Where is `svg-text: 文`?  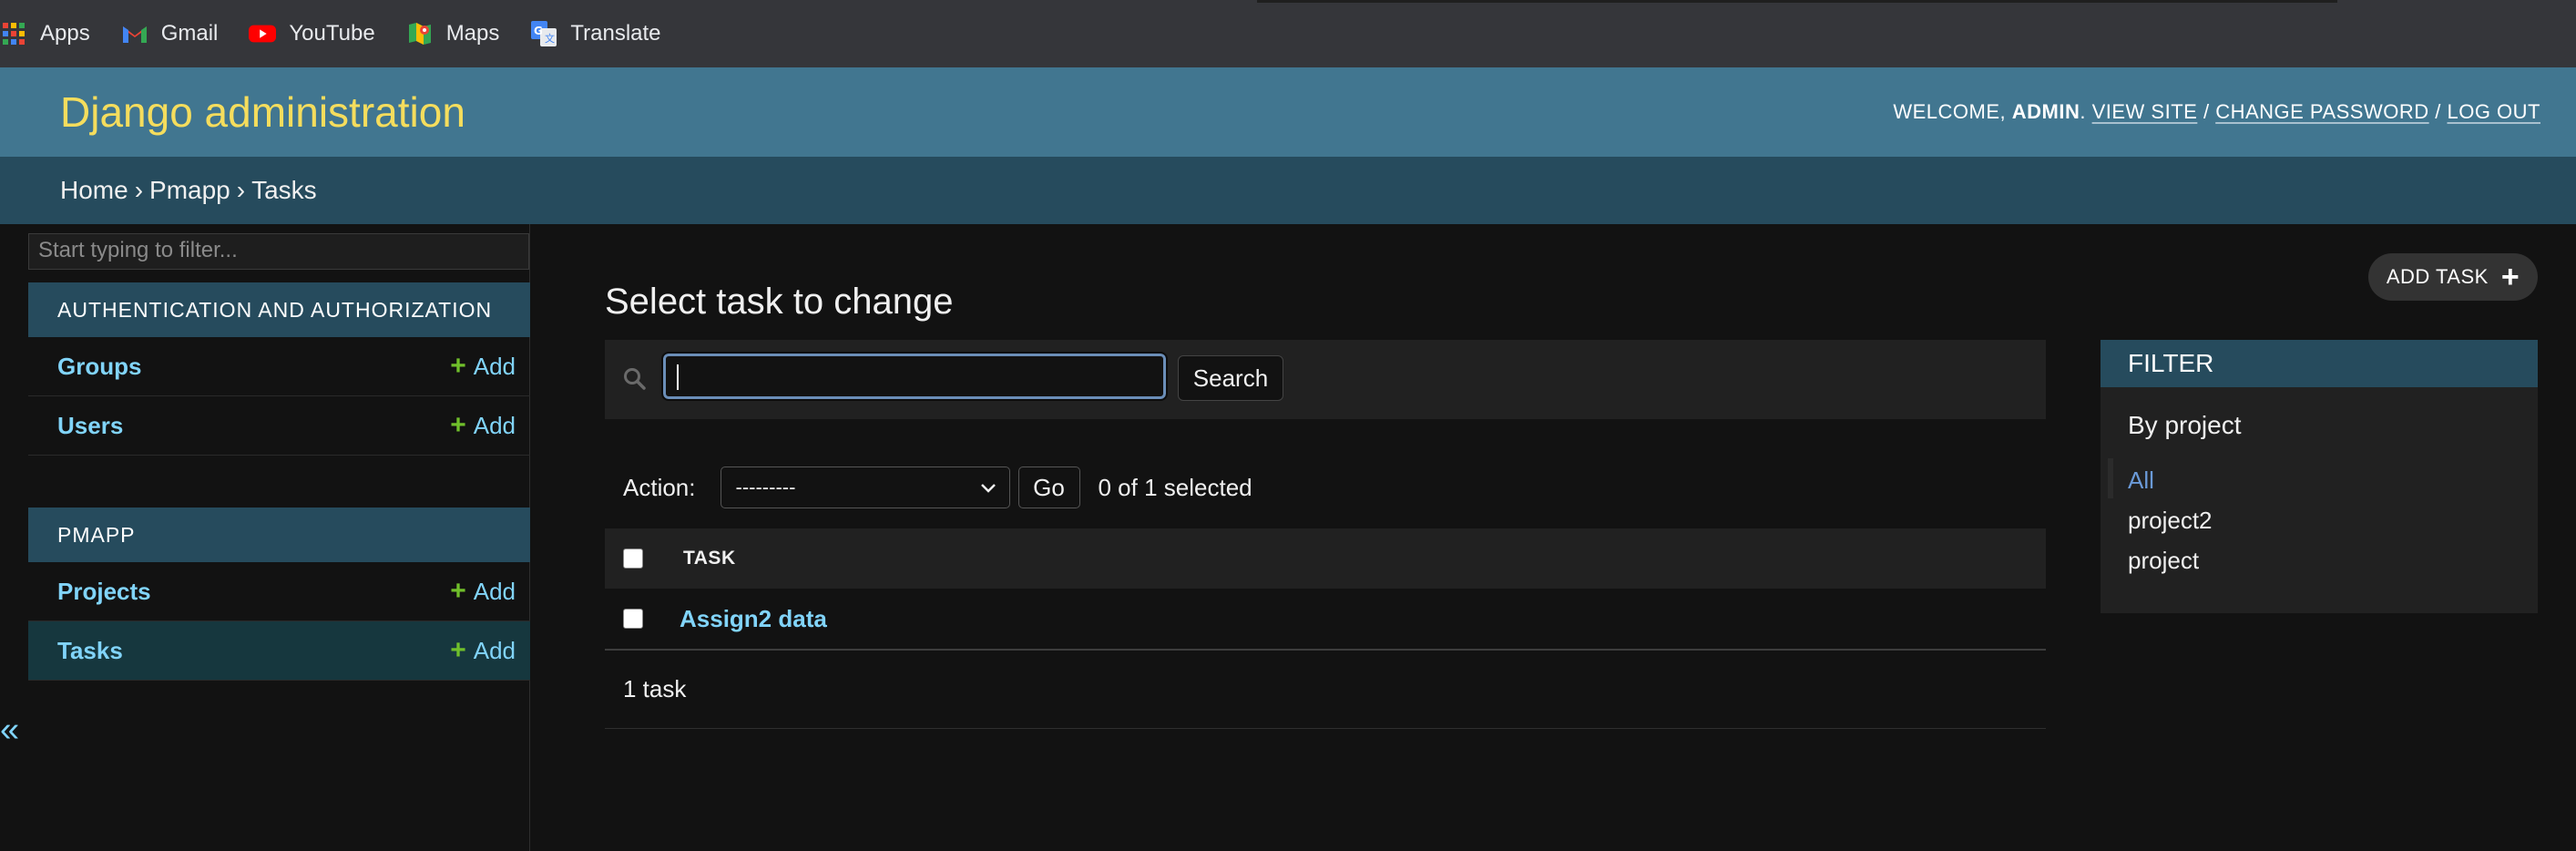
svg-text: 文 is located at coordinates (550, 38).